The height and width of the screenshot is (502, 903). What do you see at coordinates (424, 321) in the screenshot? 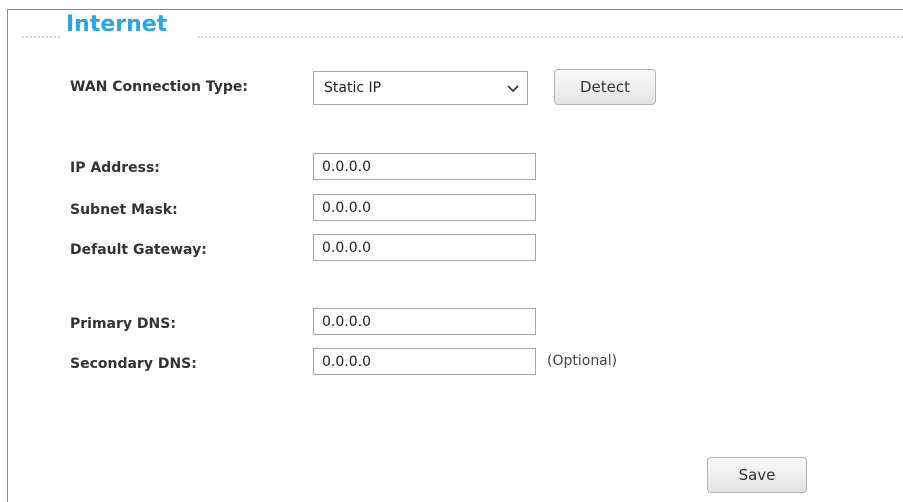
I see `primary-dns-field` at bounding box center [424, 321].